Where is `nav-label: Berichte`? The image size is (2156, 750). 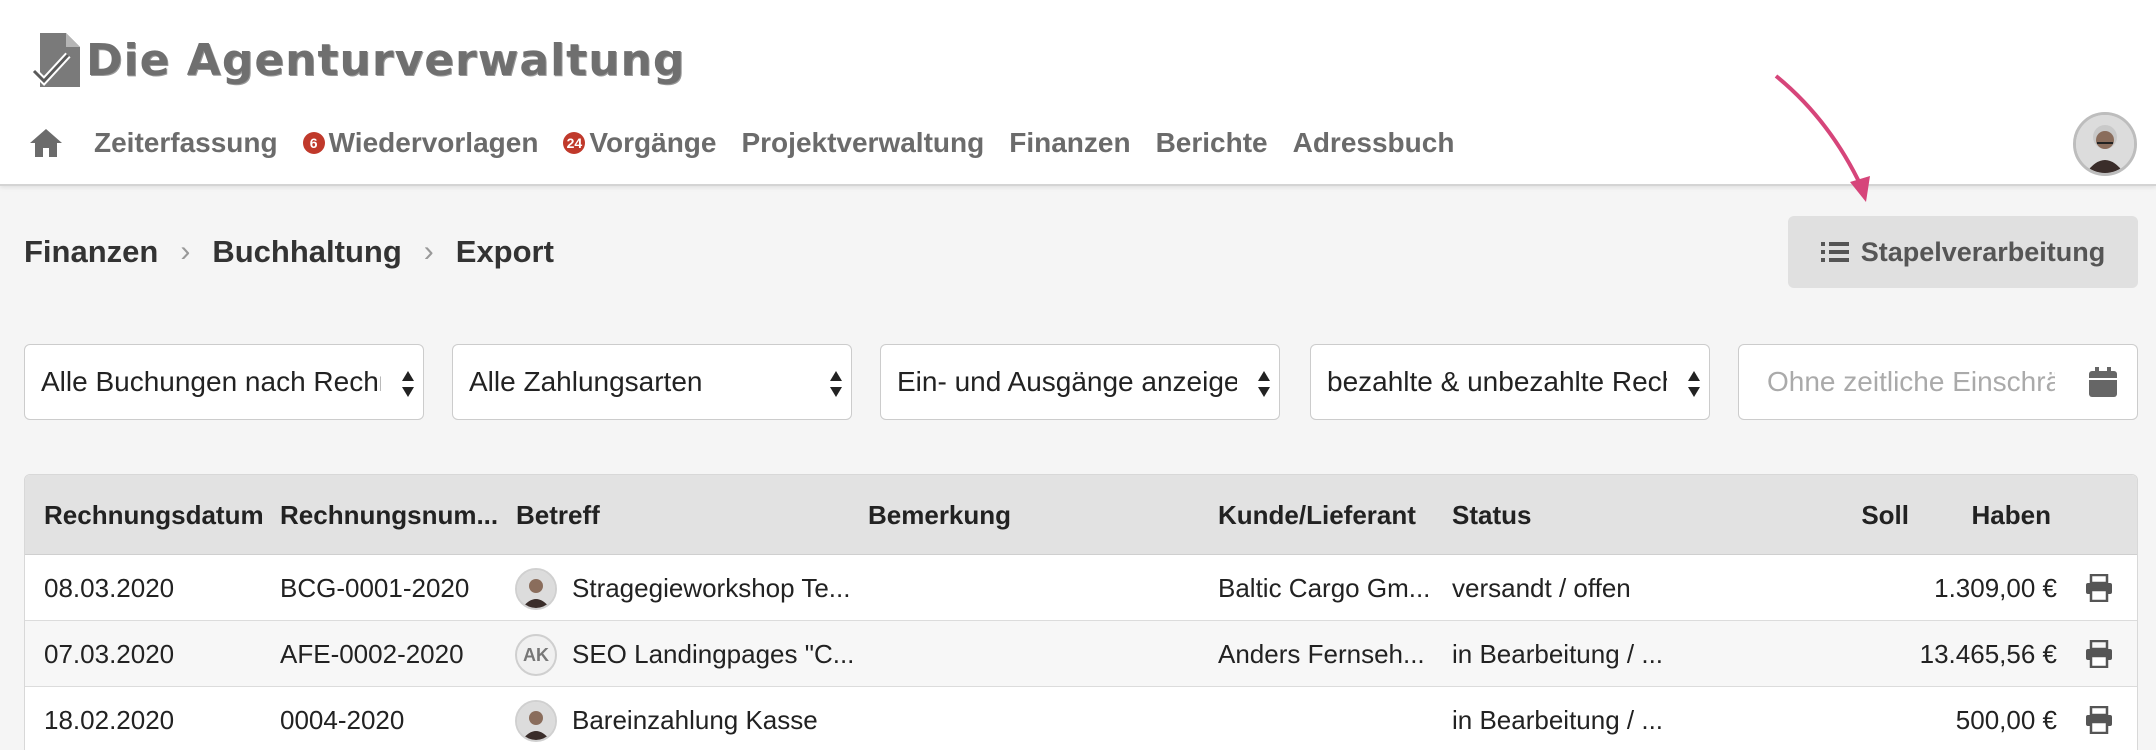 nav-label: Berichte is located at coordinates (1211, 142).